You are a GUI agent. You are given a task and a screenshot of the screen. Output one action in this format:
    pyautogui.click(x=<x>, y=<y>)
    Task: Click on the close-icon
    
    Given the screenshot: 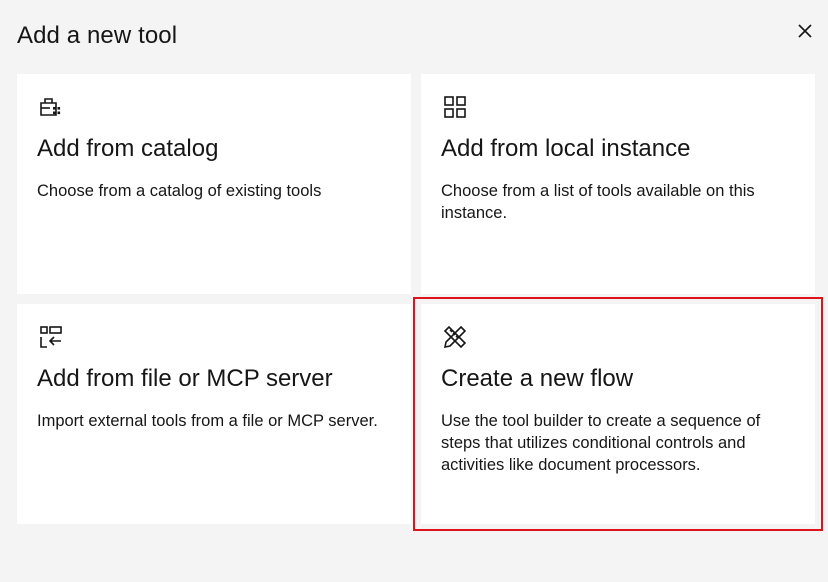 What is the action you would take?
    pyautogui.click(x=805, y=31)
    